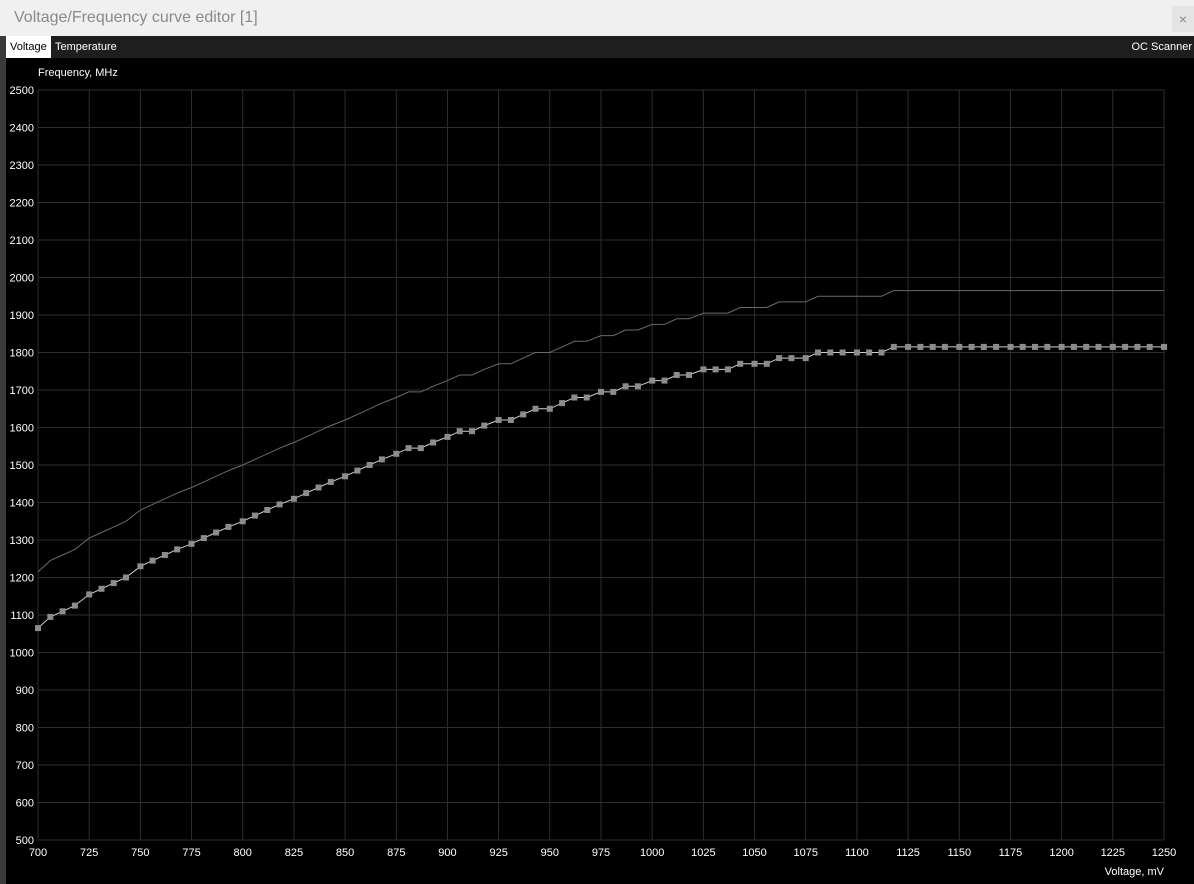  I want to click on close-button: ×, so click(1183, 19).